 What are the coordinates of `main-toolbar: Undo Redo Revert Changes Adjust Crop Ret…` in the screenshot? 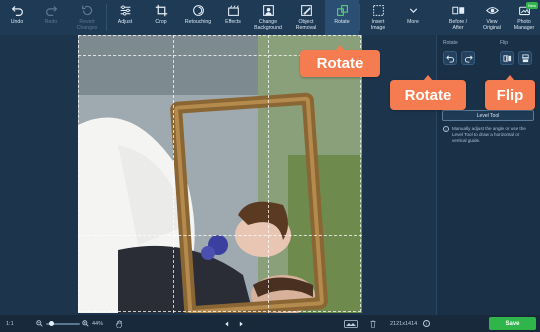 It's located at (270, 17).